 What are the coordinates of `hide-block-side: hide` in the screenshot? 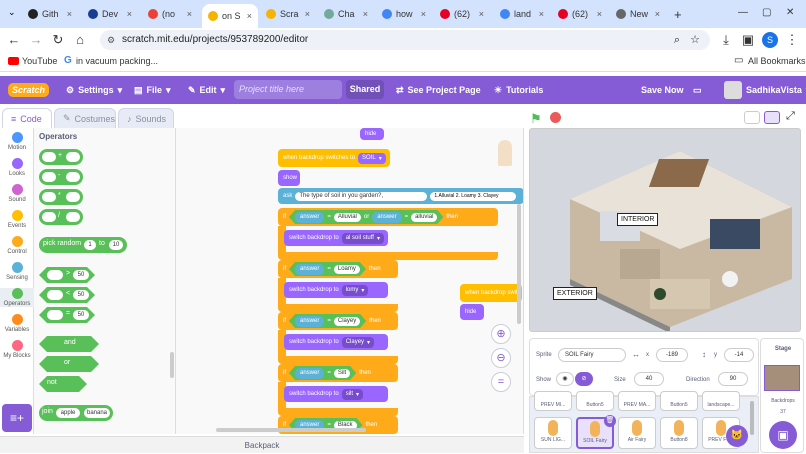 It's located at (472, 312).